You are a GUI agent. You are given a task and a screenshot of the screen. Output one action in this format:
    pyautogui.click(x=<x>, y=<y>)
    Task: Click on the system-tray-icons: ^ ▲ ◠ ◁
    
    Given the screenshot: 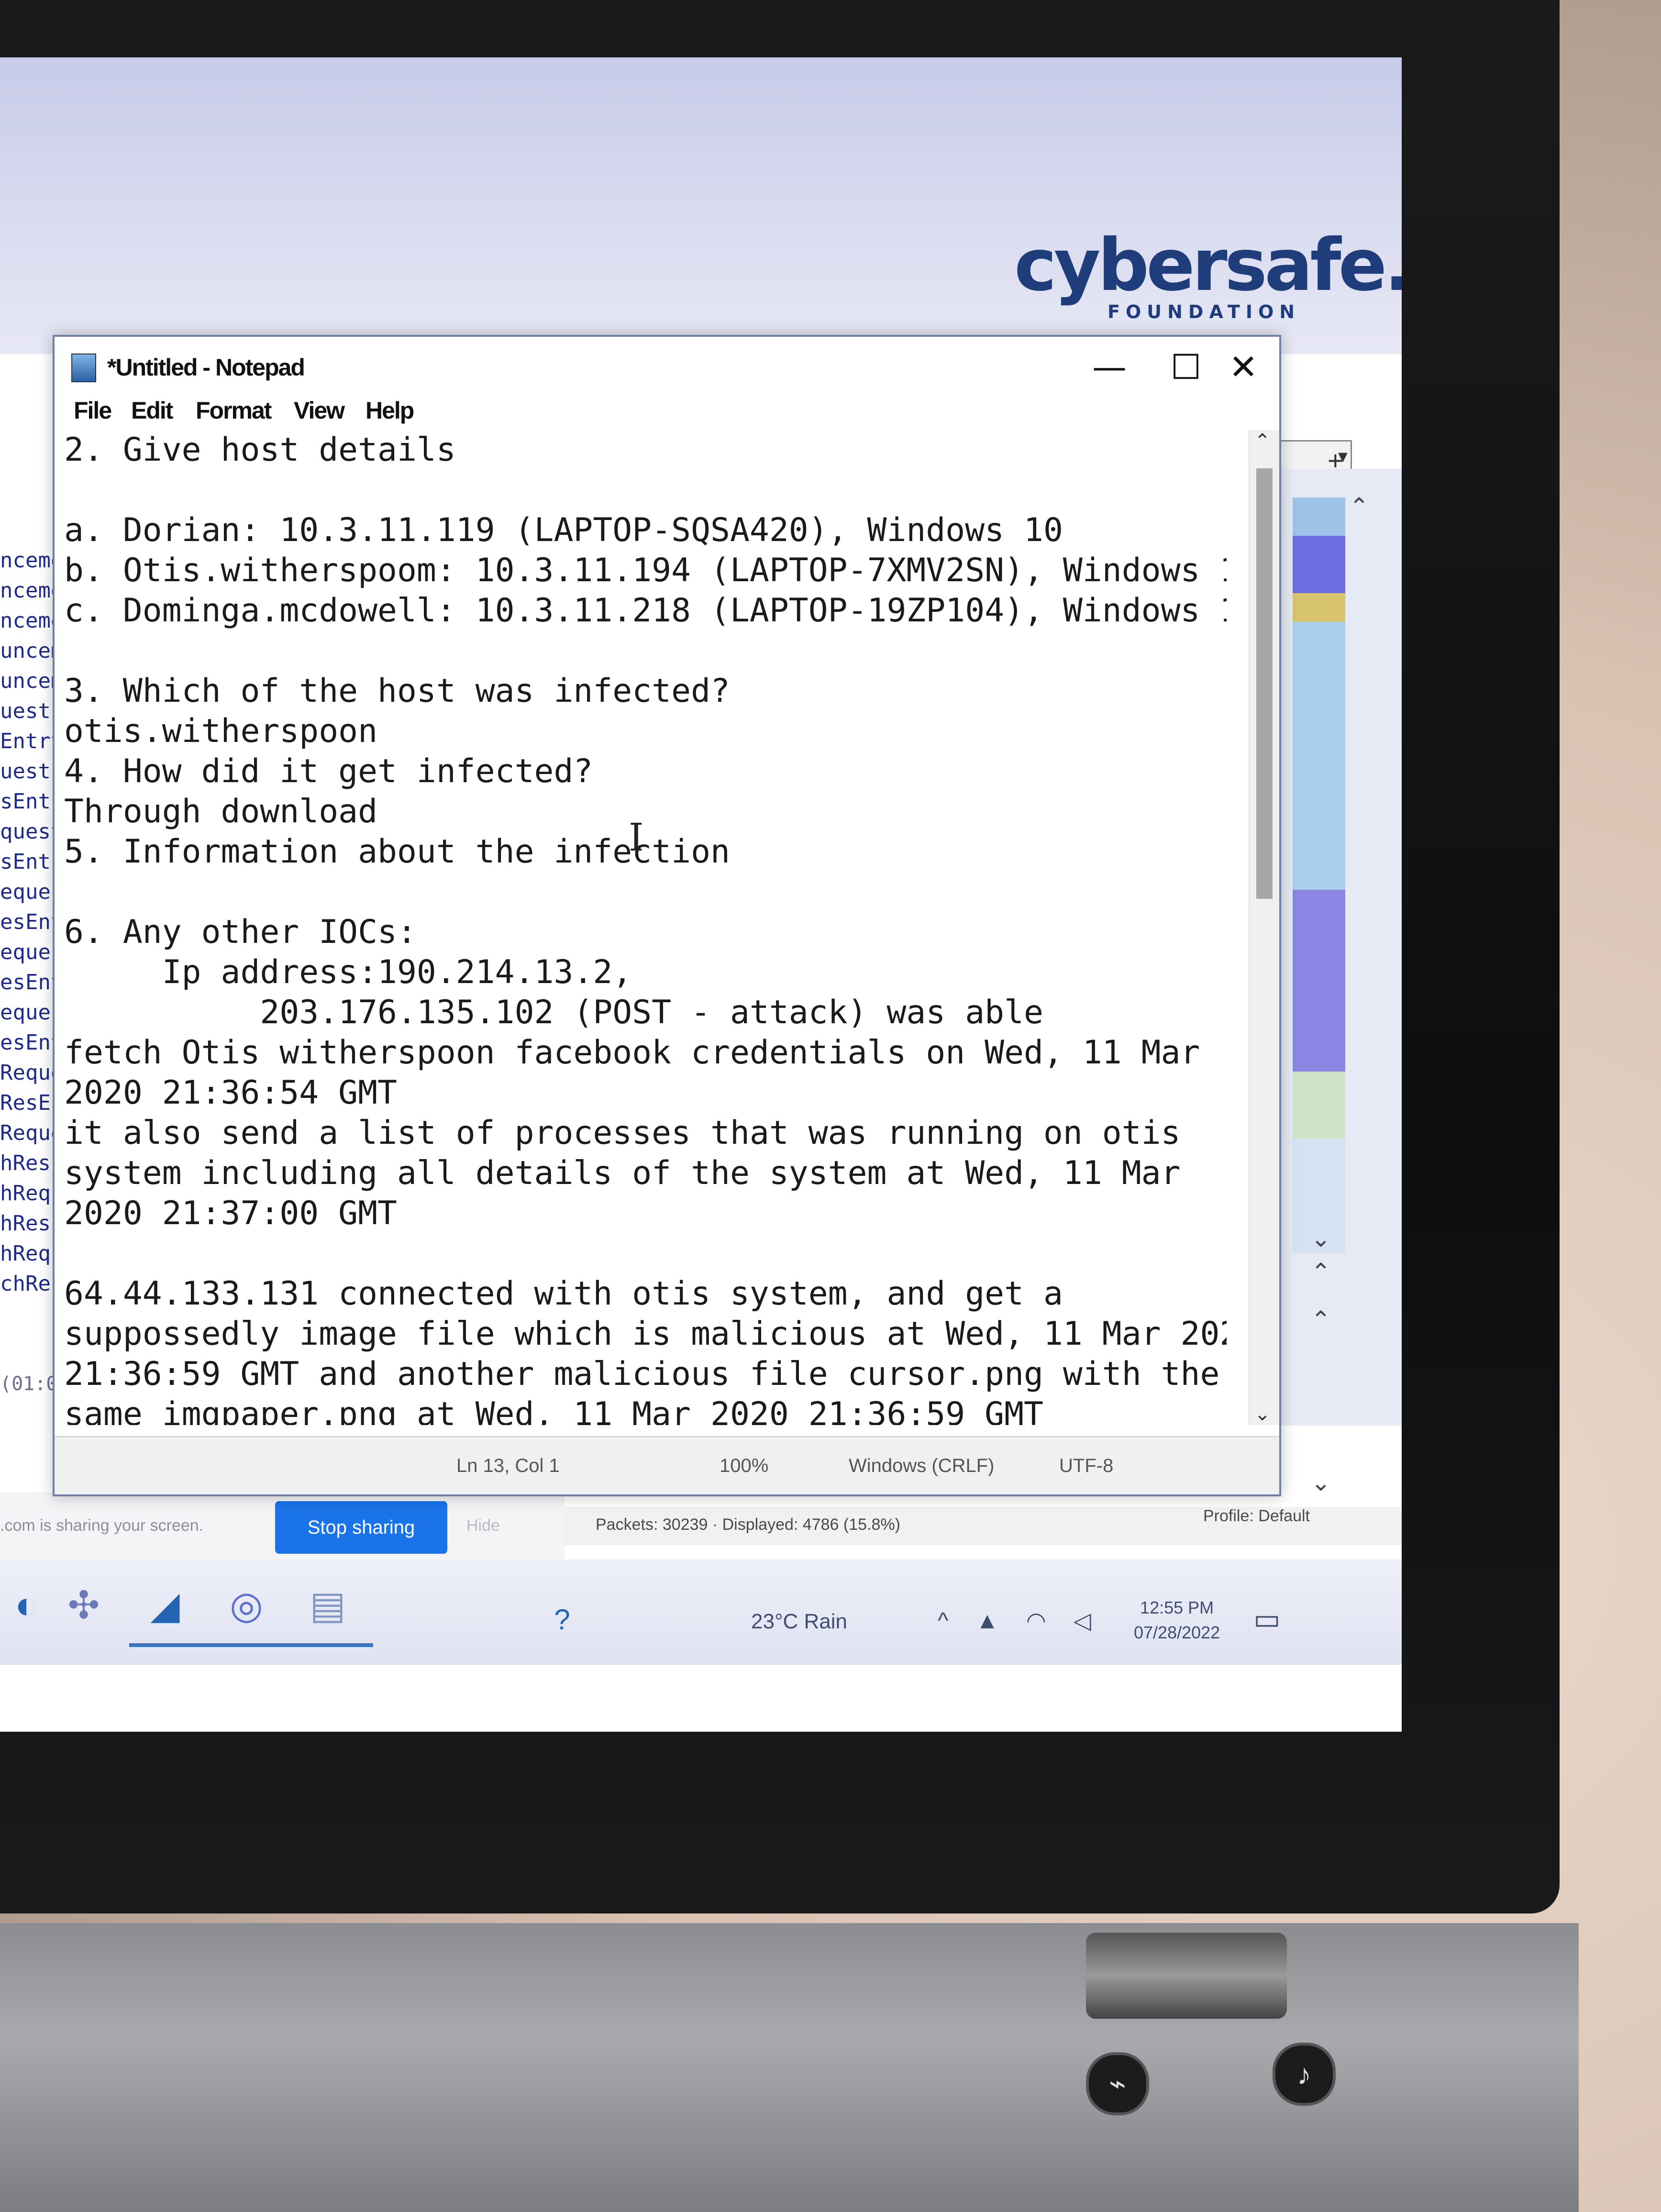 What is the action you would take?
    pyautogui.click(x=1020, y=1620)
    